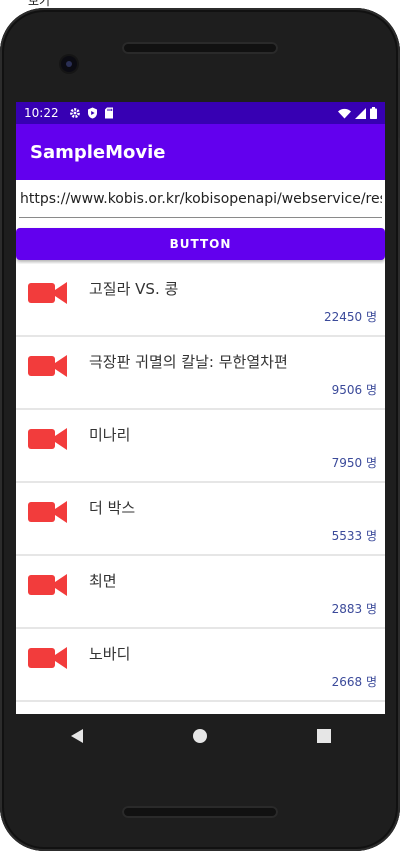 The width and height of the screenshot is (400, 851). Describe the element at coordinates (323, 736) in the screenshot. I see `recents-icon` at that location.